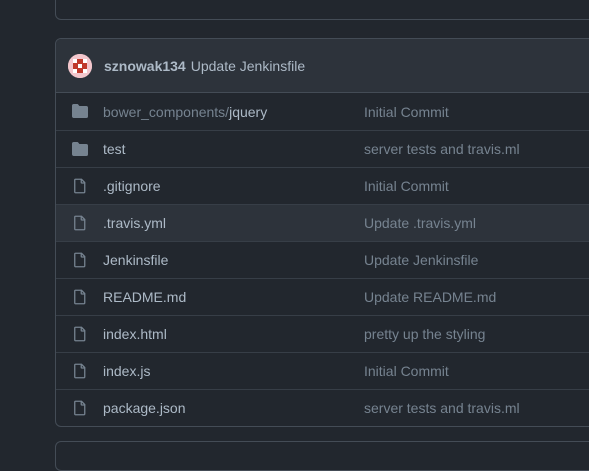 Image resolution: width=589 pixels, height=471 pixels. What do you see at coordinates (420, 223) in the screenshot?
I see `commit-message-link: Update .travis.yml` at bounding box center [420, 223].